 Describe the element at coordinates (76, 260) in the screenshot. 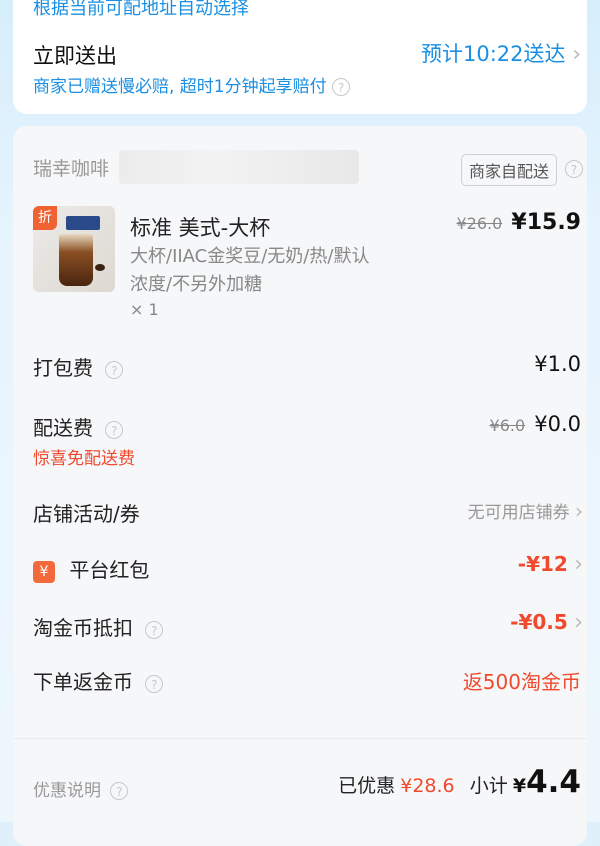

I see `coffee-cup` at that location.